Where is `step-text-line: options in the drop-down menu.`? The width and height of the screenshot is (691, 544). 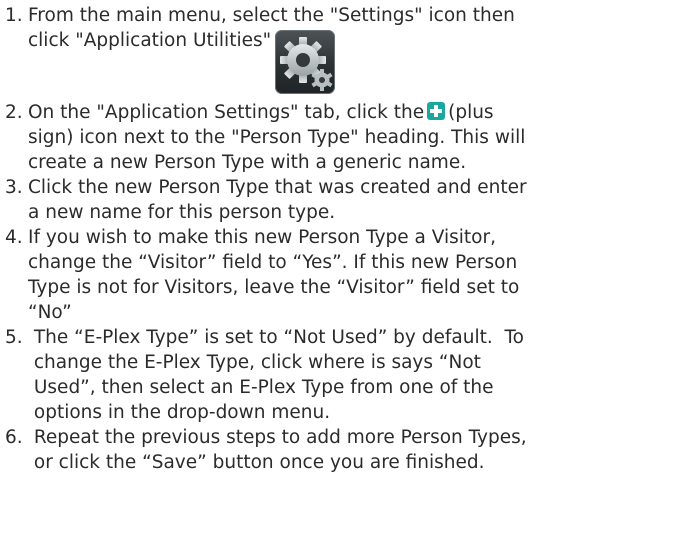 step-text-line: options in the drop-down menu. is located at coordinates (179, 412).